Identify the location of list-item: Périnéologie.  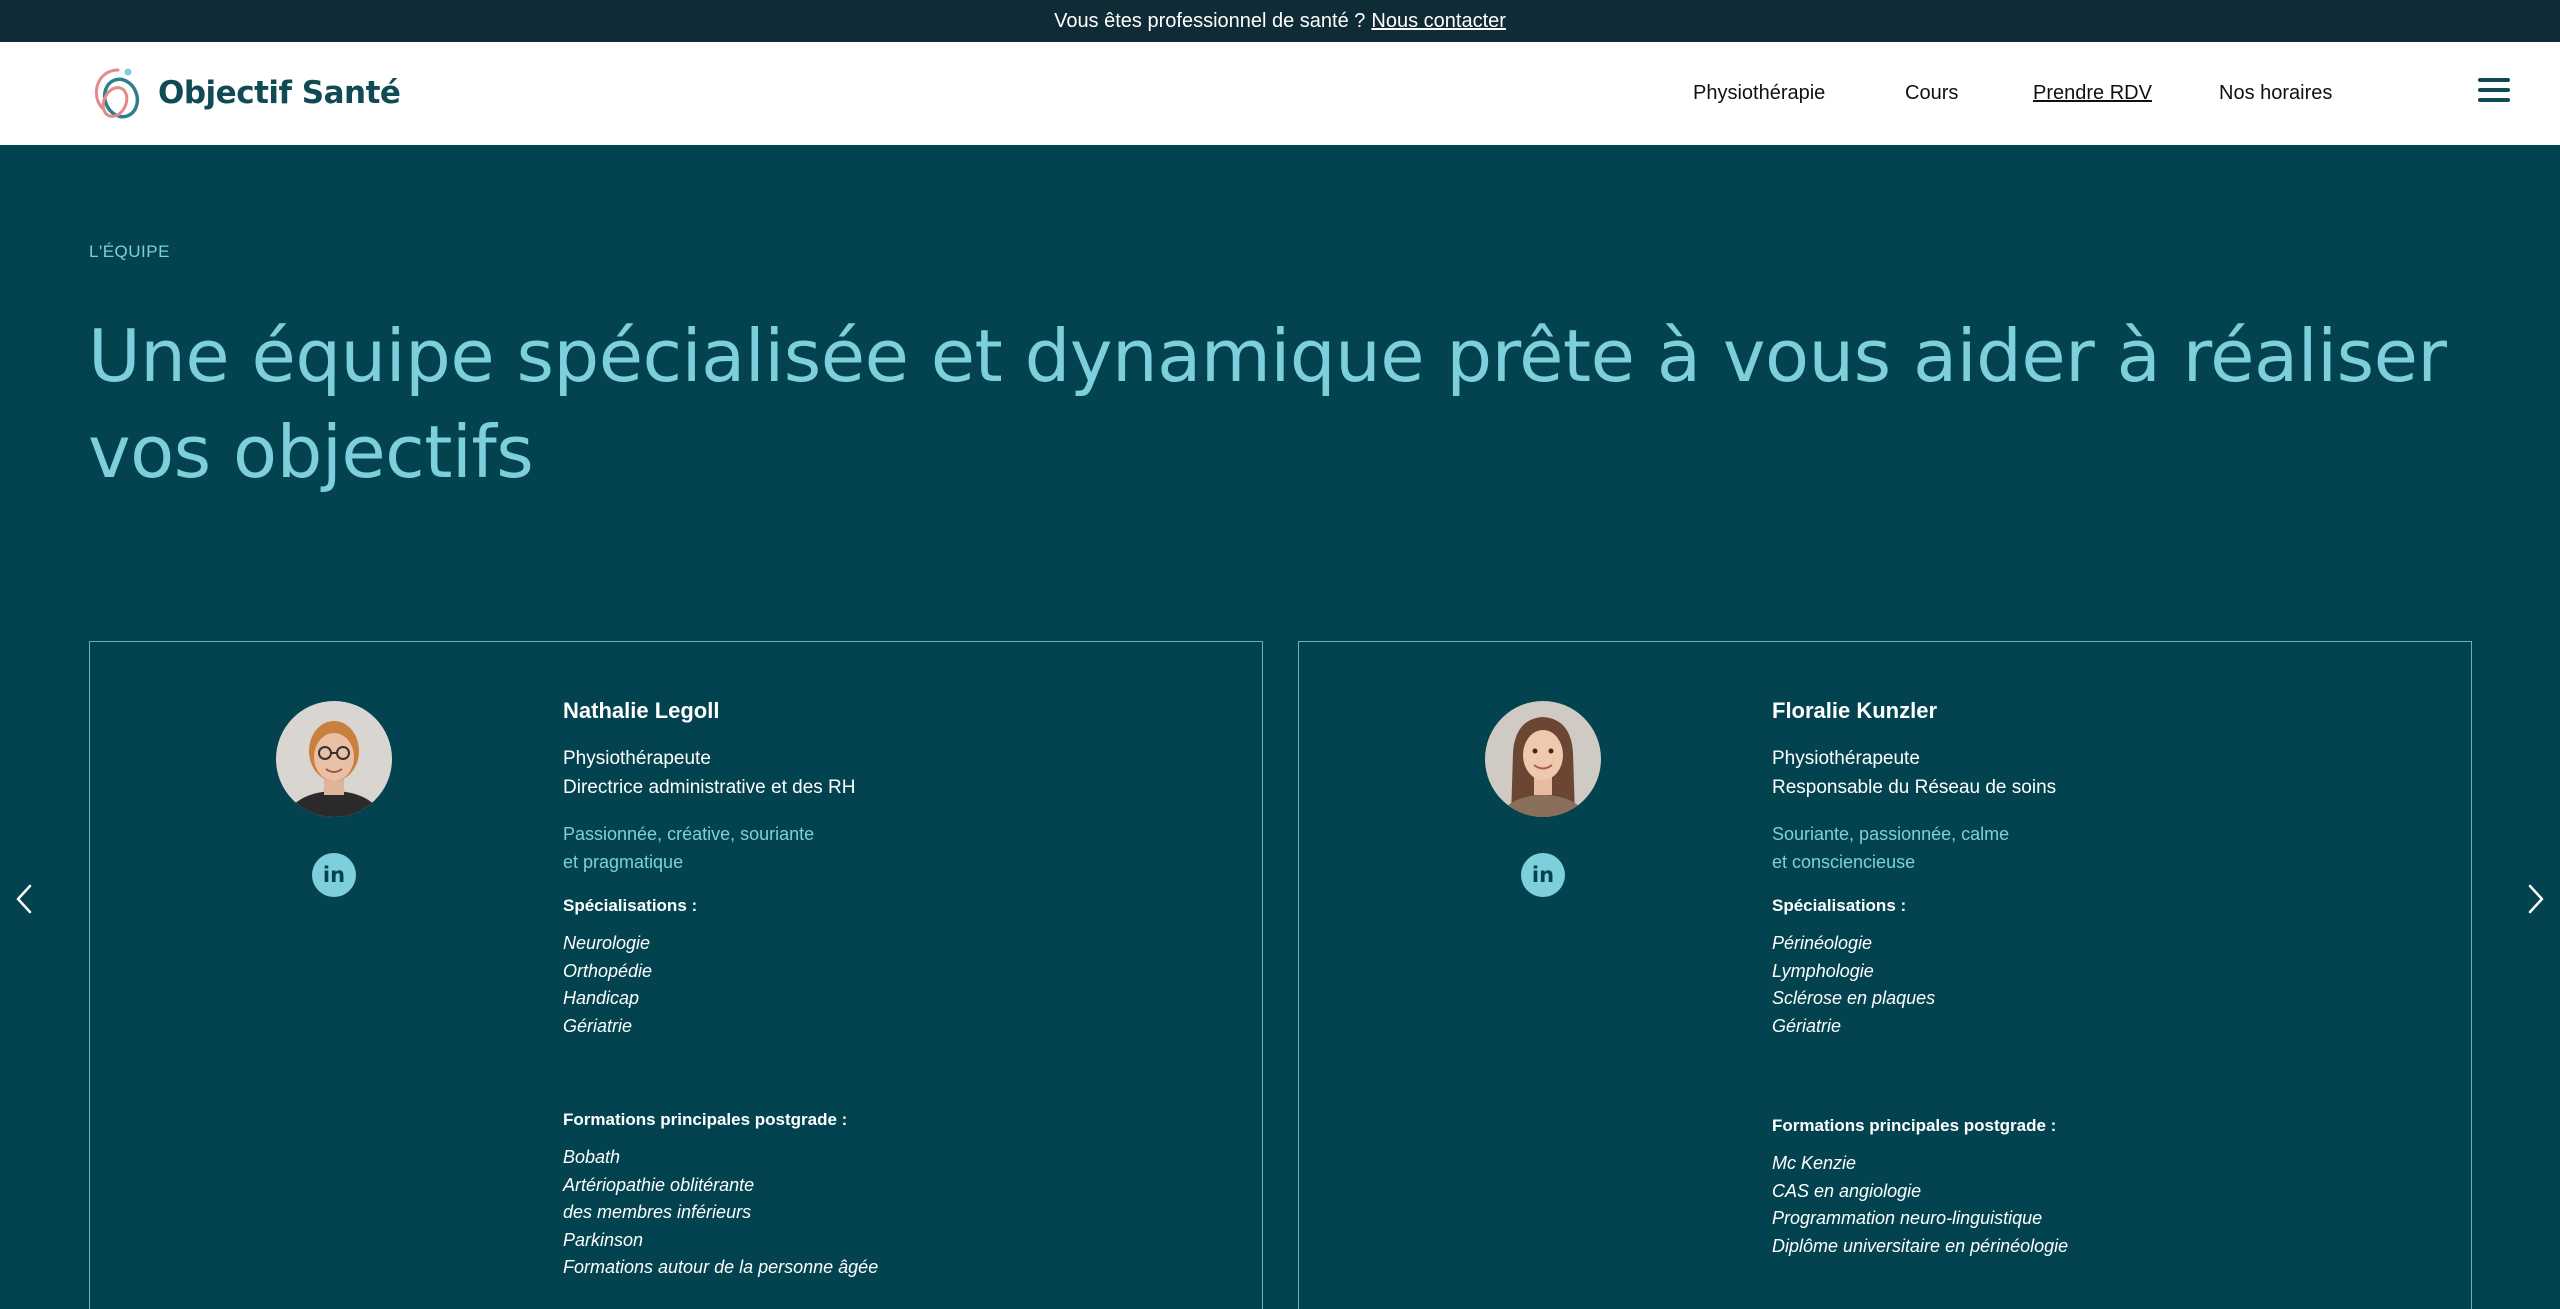
(1822, 943).